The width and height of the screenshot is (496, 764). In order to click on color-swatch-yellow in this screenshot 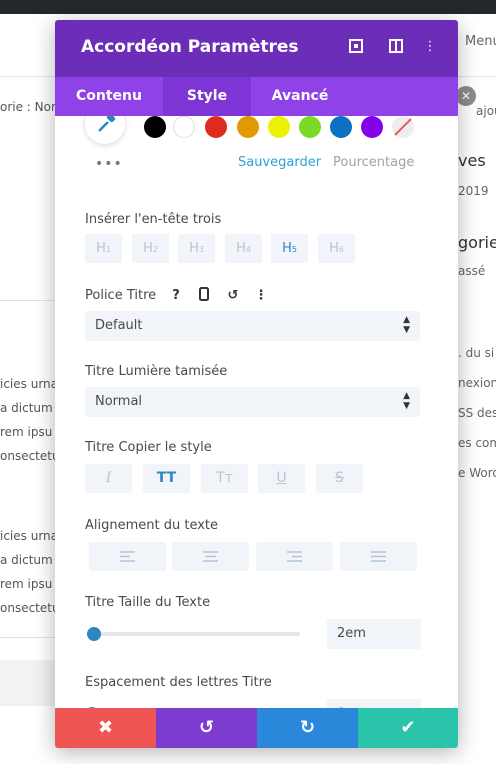, I will do `click(279, 127)`.